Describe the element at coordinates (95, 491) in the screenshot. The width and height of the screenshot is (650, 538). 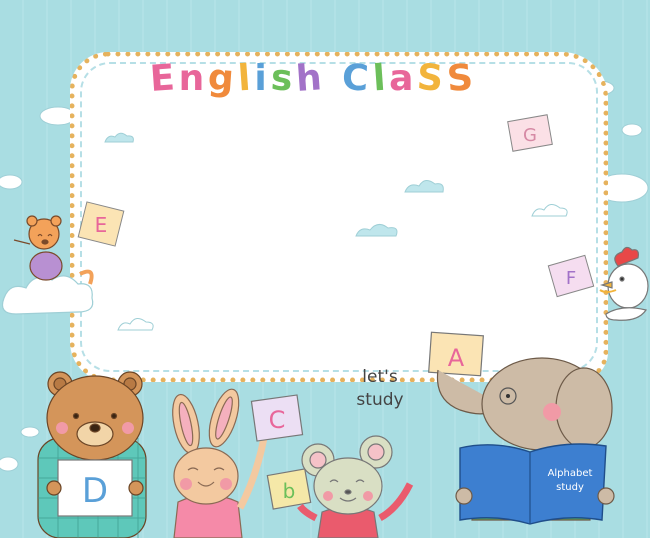
I see `card-letter-d: D` at that location.